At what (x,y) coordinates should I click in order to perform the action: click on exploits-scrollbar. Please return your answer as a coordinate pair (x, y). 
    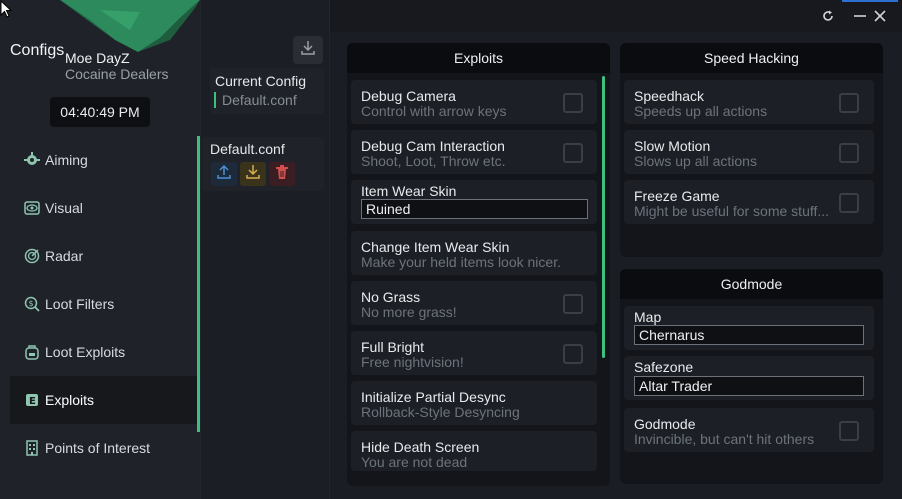
    Looking at the image, I should click on (603, 217).